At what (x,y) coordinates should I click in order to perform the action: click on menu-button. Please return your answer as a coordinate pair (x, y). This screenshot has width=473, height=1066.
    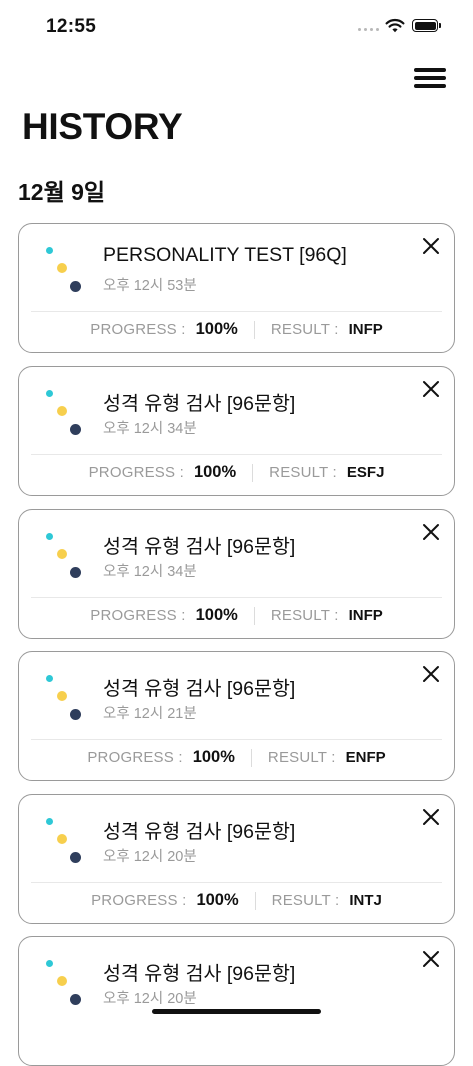
    Looking at the image, I should click on (431, 78).